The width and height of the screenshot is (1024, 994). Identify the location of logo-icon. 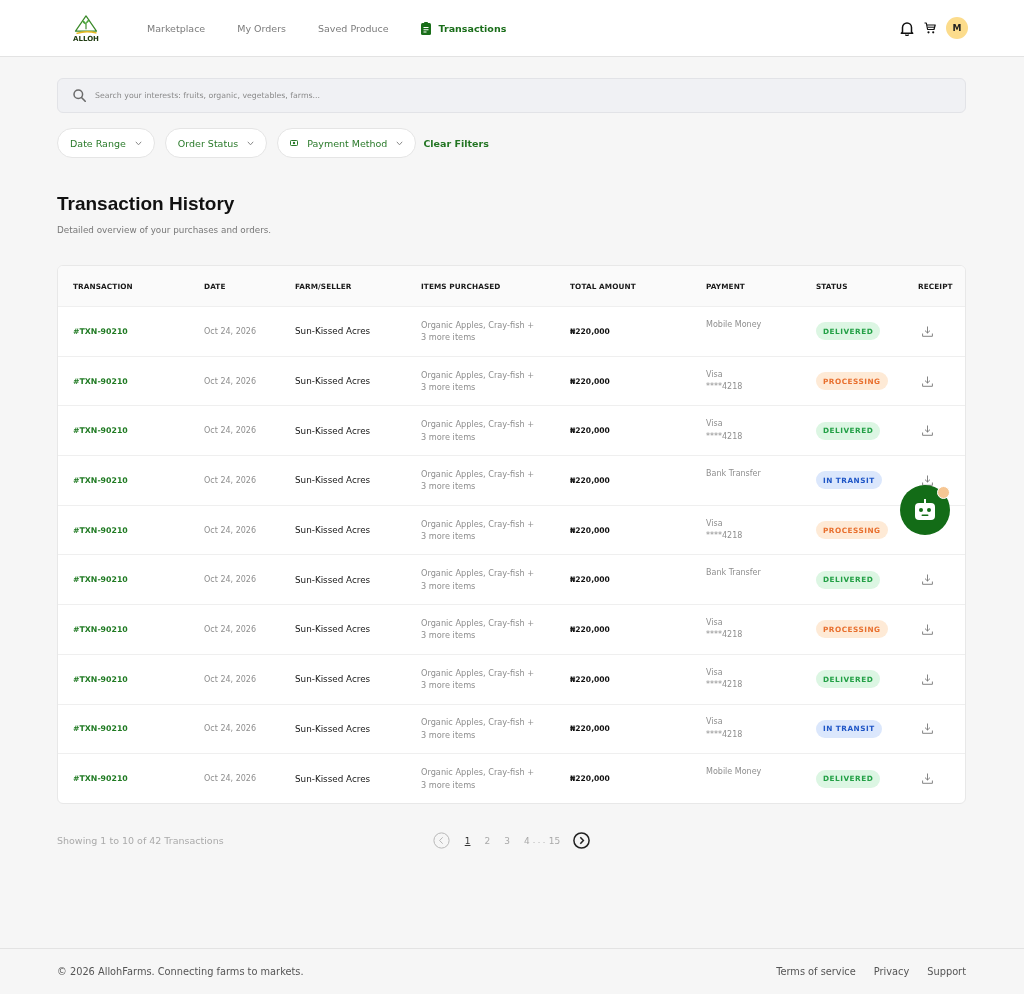
(86, 23).